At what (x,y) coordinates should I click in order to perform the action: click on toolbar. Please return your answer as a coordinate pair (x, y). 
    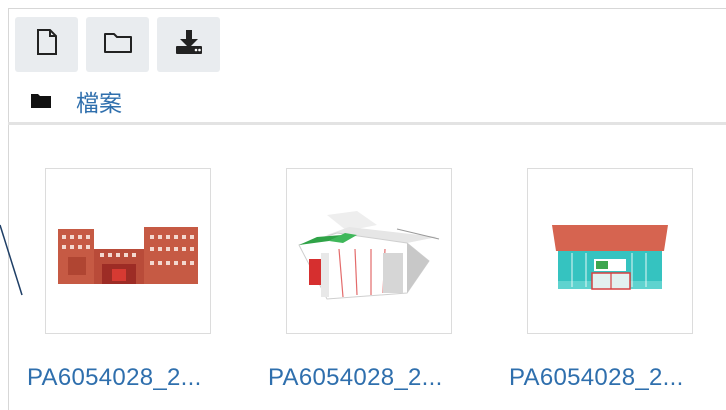
    Looking at the image, I should click on (117, 44).